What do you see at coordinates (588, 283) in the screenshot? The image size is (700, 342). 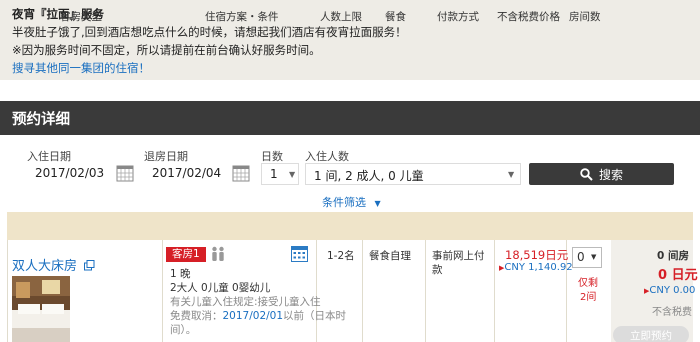 I see `remaining-rooms: 仅剩` at bounding box center [588, 283].